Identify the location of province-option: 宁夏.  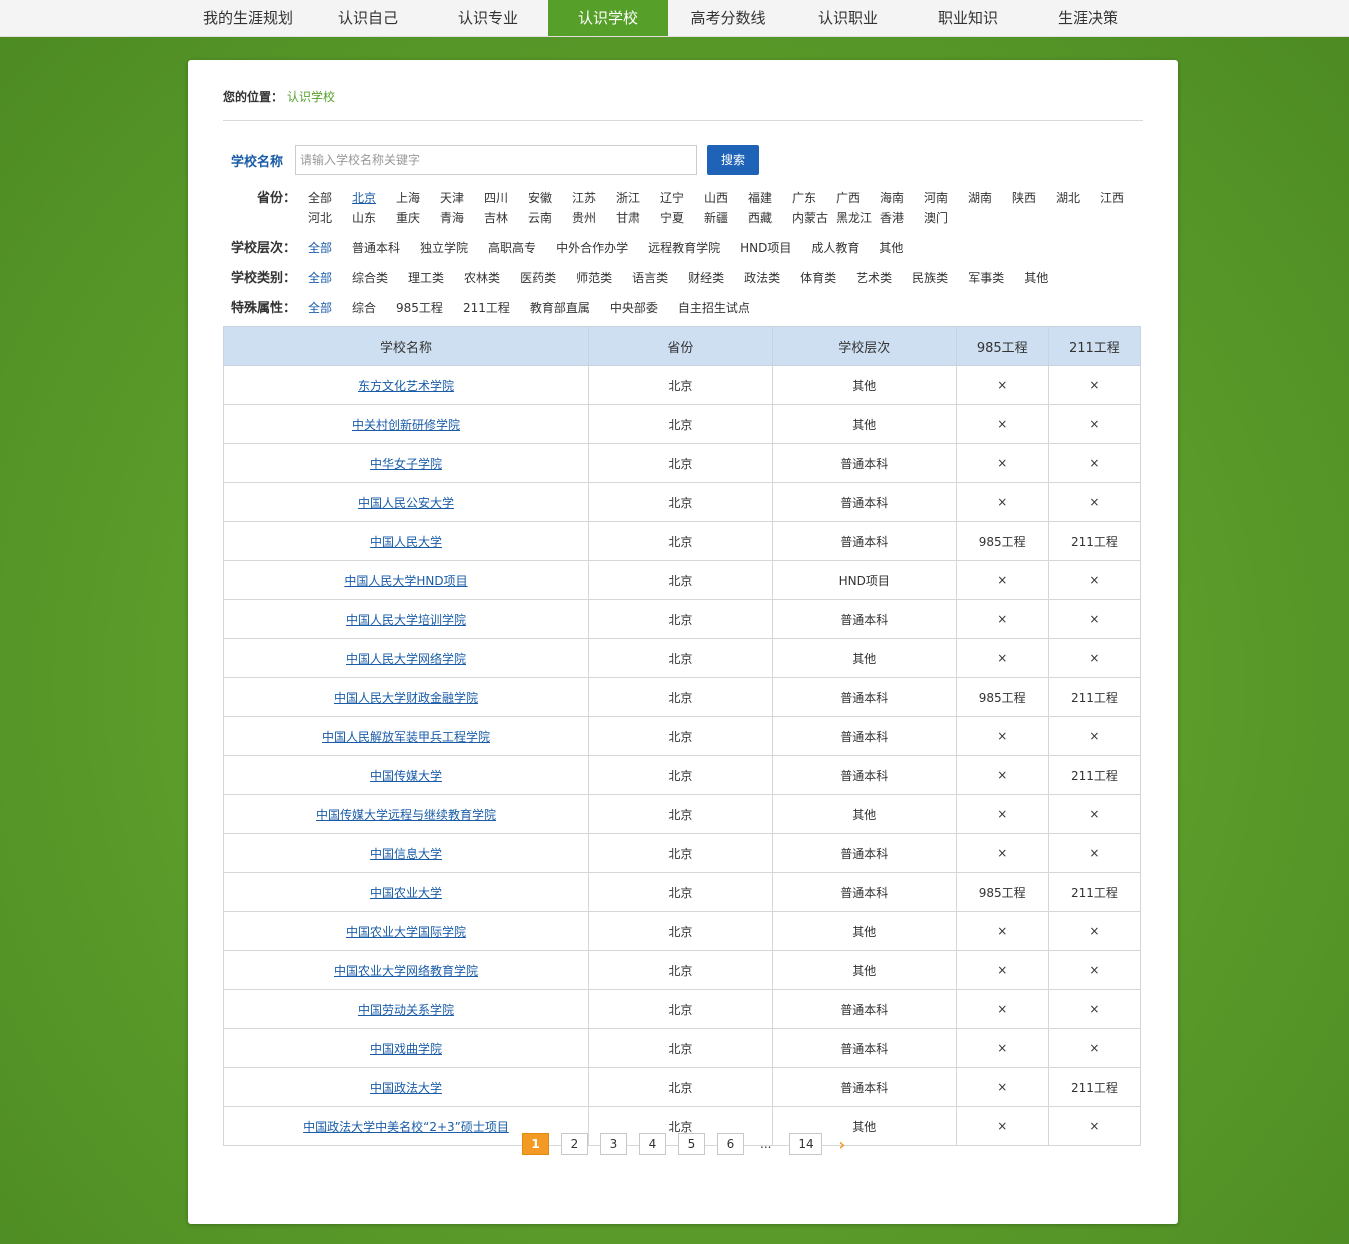
(672, 218).